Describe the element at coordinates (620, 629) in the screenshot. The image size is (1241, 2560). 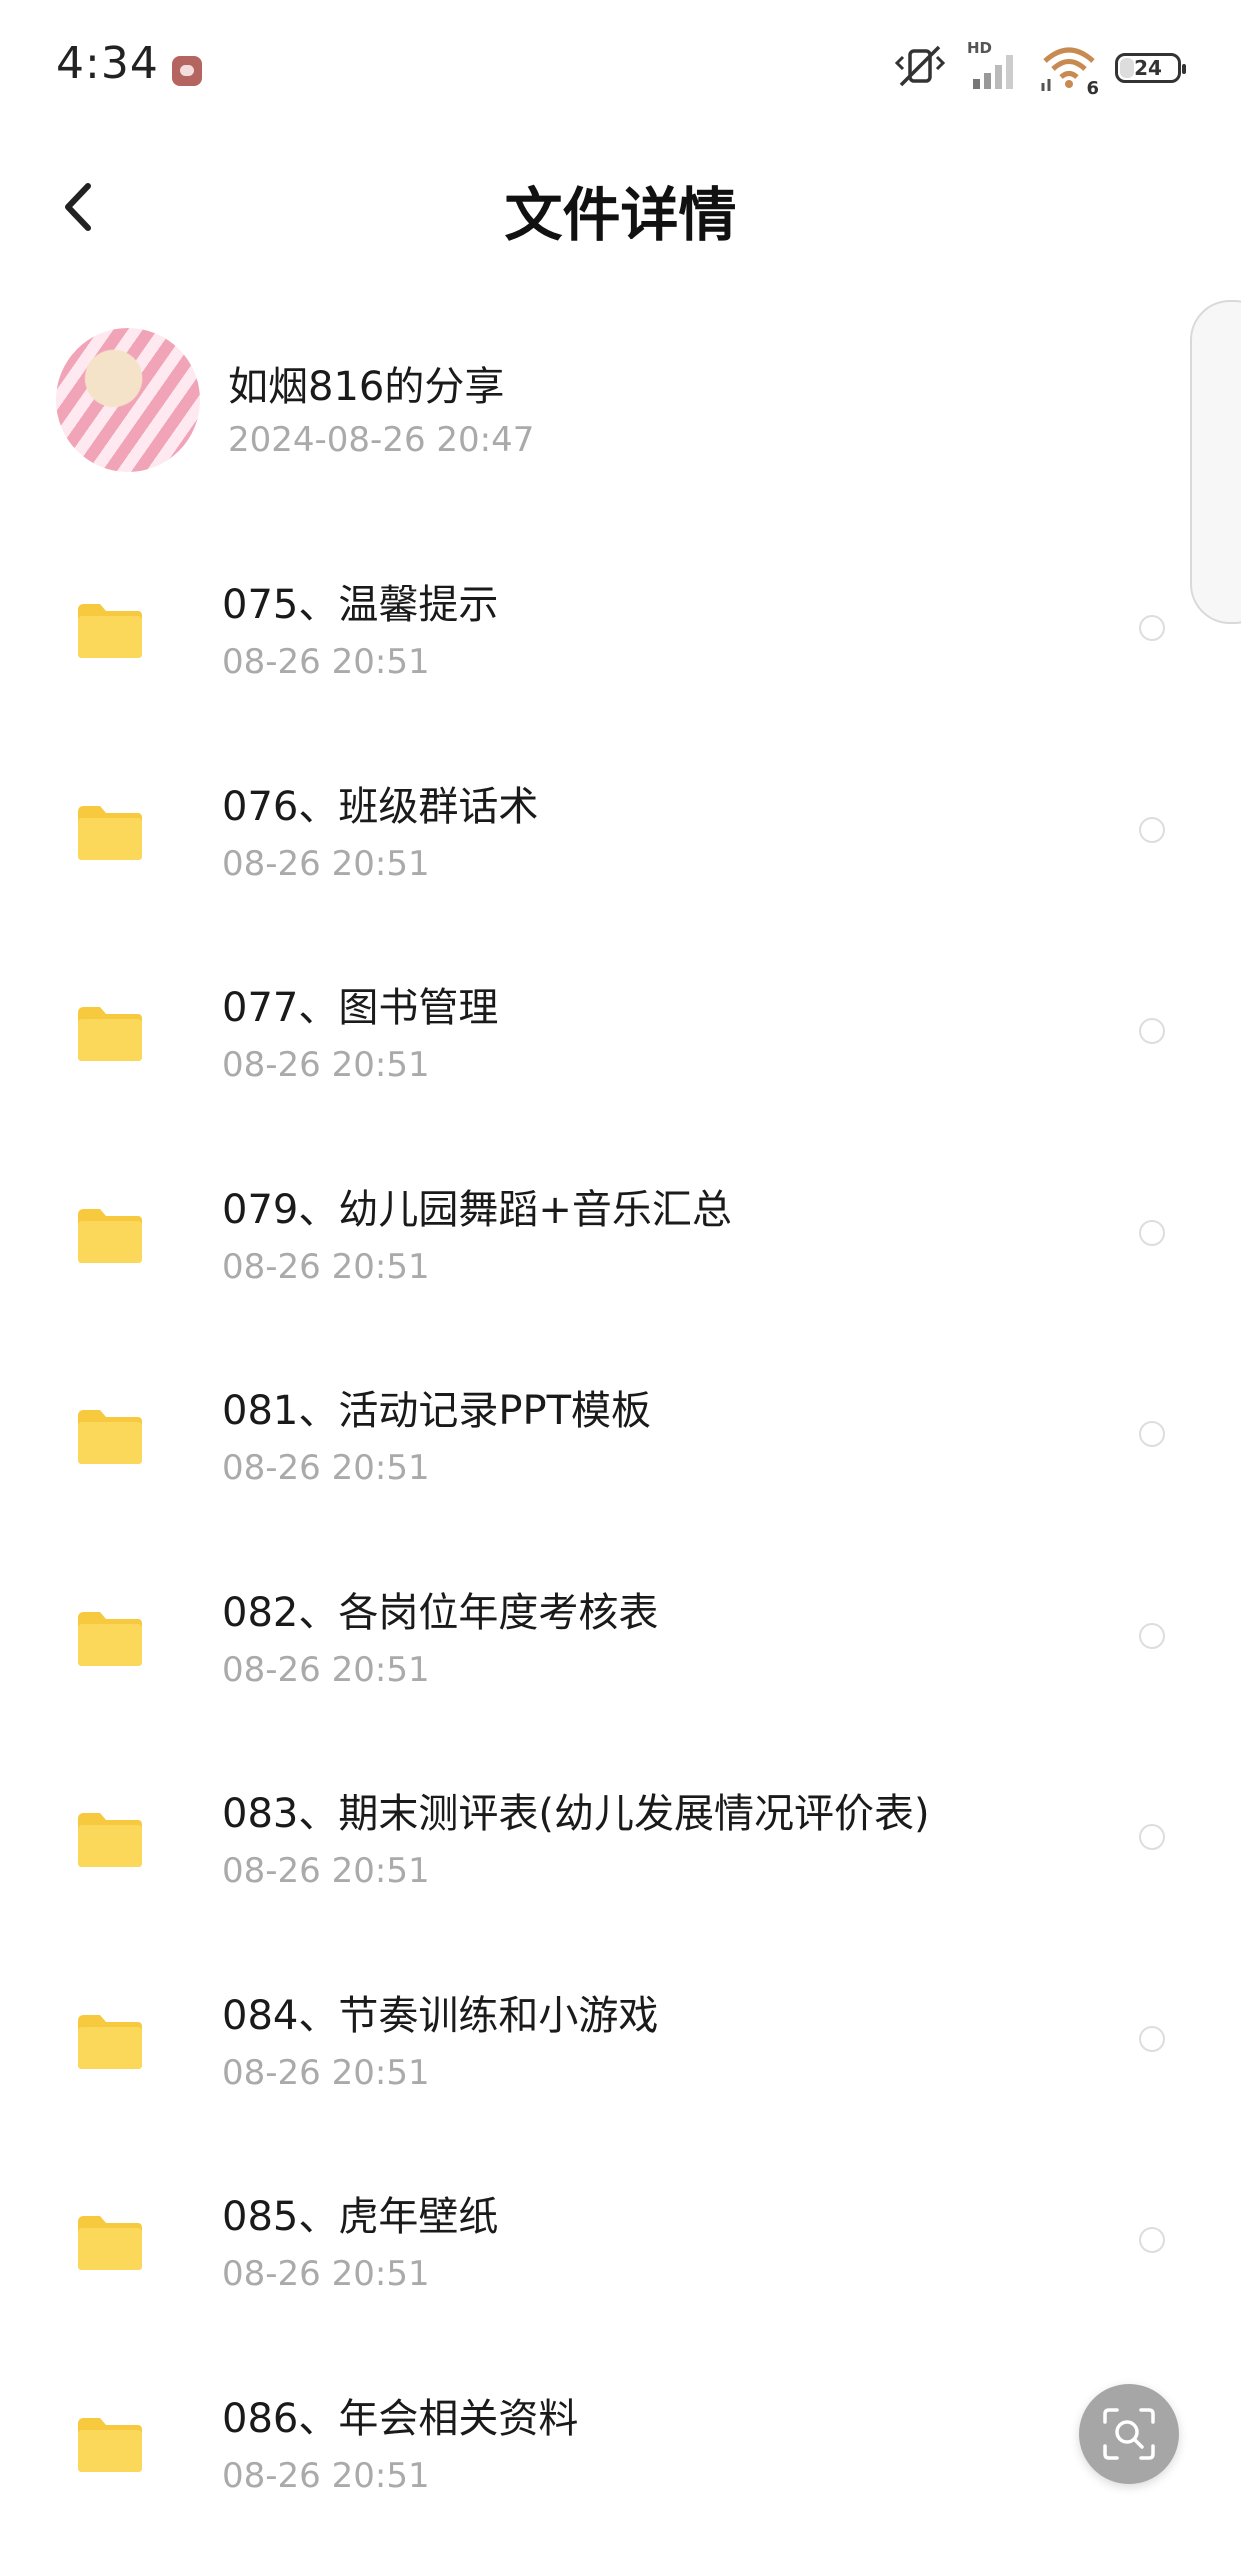
I see `folder-item: 075、温馨提示 08-26 20:51` at that location.